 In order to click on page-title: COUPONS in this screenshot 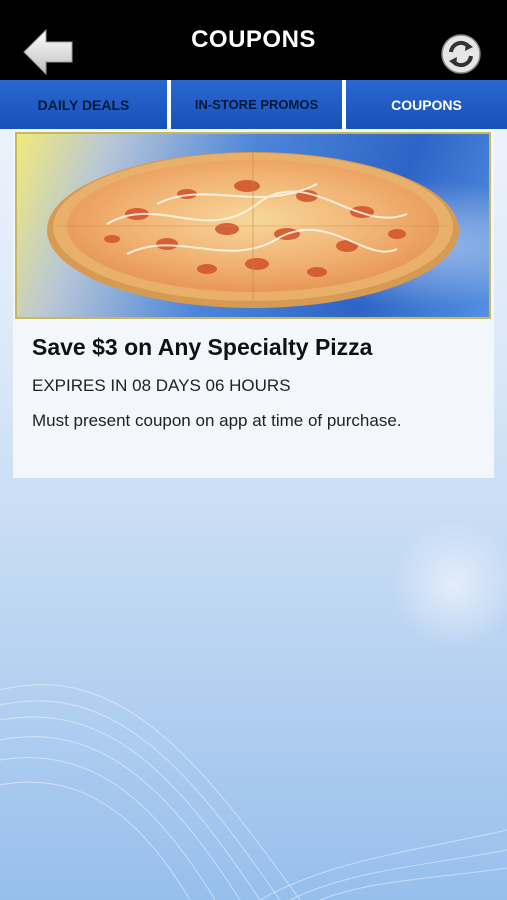, I will do `click(253, 39)`.